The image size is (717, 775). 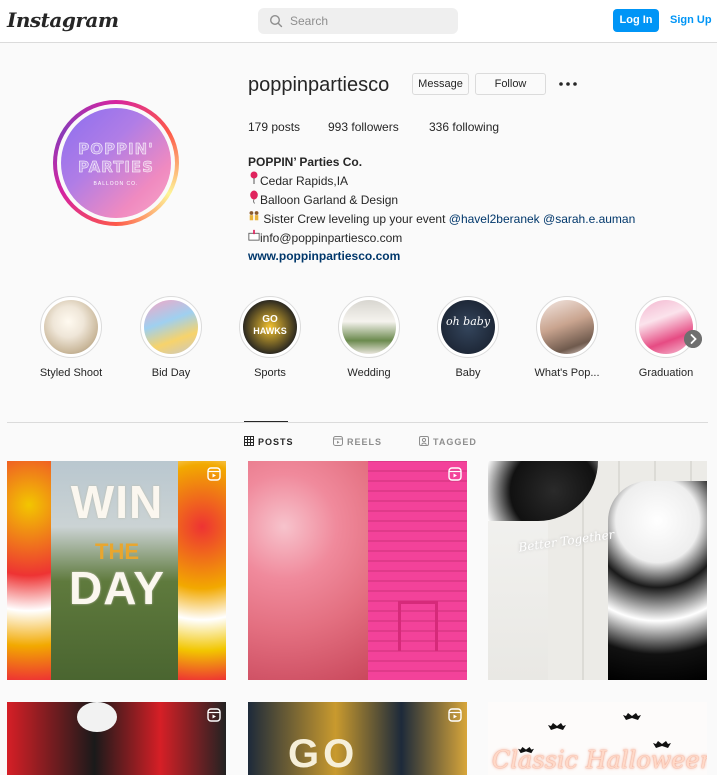 I want to click on followers-count: 993, so click(x=338, y=127).